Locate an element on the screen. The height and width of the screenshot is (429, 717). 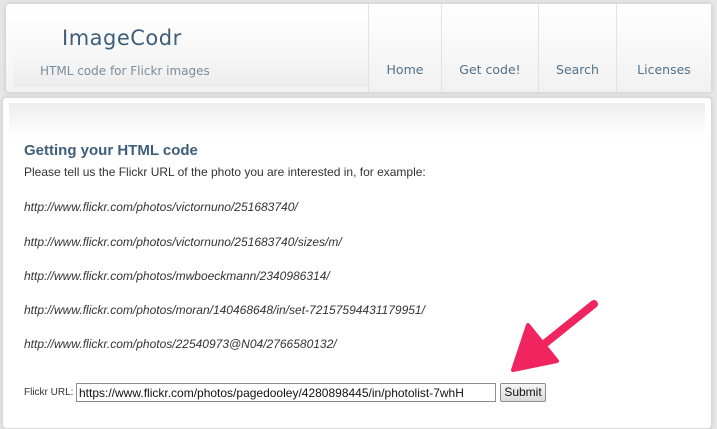
nav-get-code: Get code! is located at coordinates (489, 48).